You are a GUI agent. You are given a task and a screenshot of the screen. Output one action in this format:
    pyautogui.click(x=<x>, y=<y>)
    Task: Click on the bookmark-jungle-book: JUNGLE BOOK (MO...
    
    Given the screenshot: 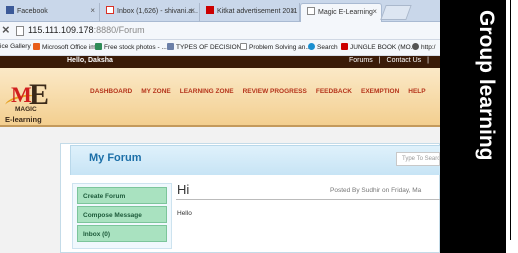 What is the action you would take?
    pyautogui.click(x=378, y=47)
    